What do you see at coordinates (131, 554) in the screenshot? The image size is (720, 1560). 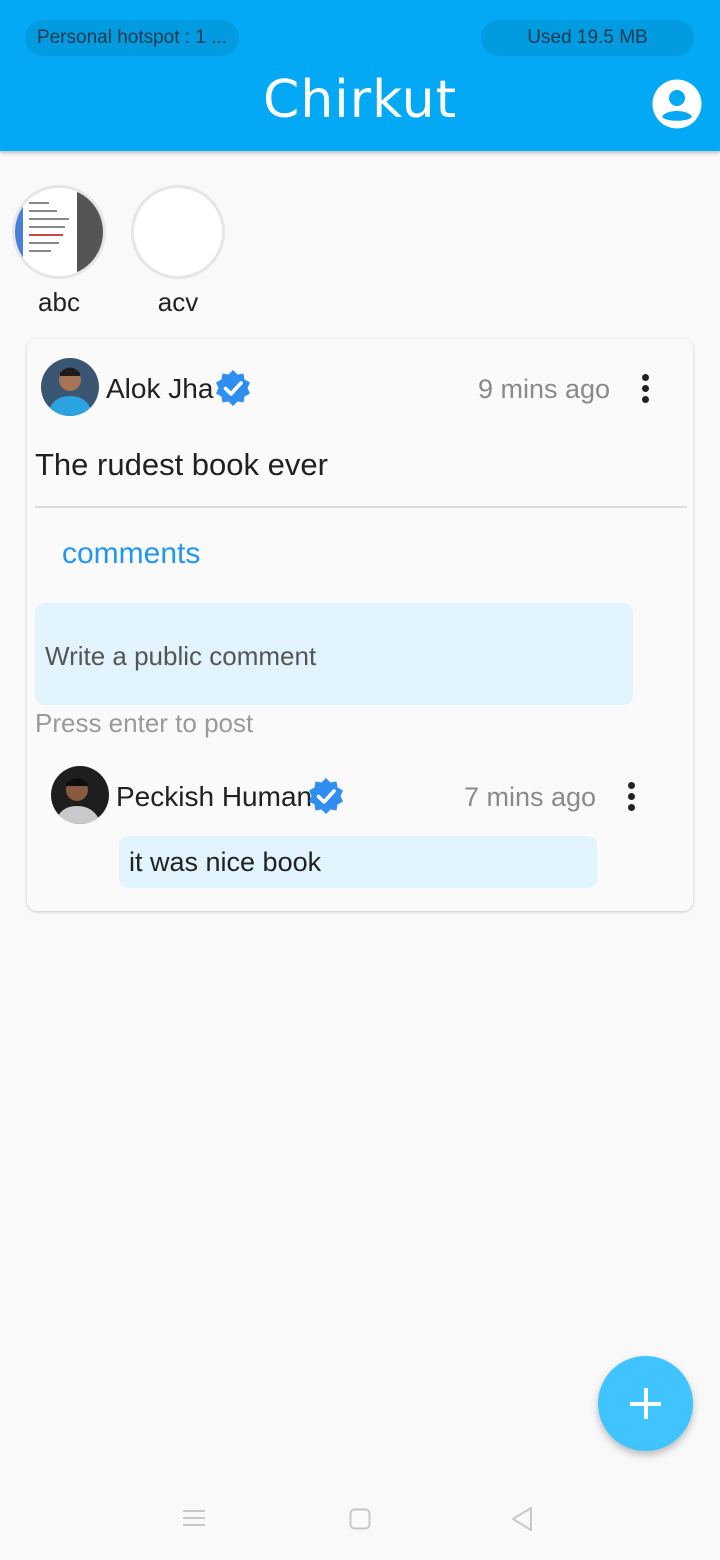 I see `comments-link: comments` at bounding box center [131, 554].